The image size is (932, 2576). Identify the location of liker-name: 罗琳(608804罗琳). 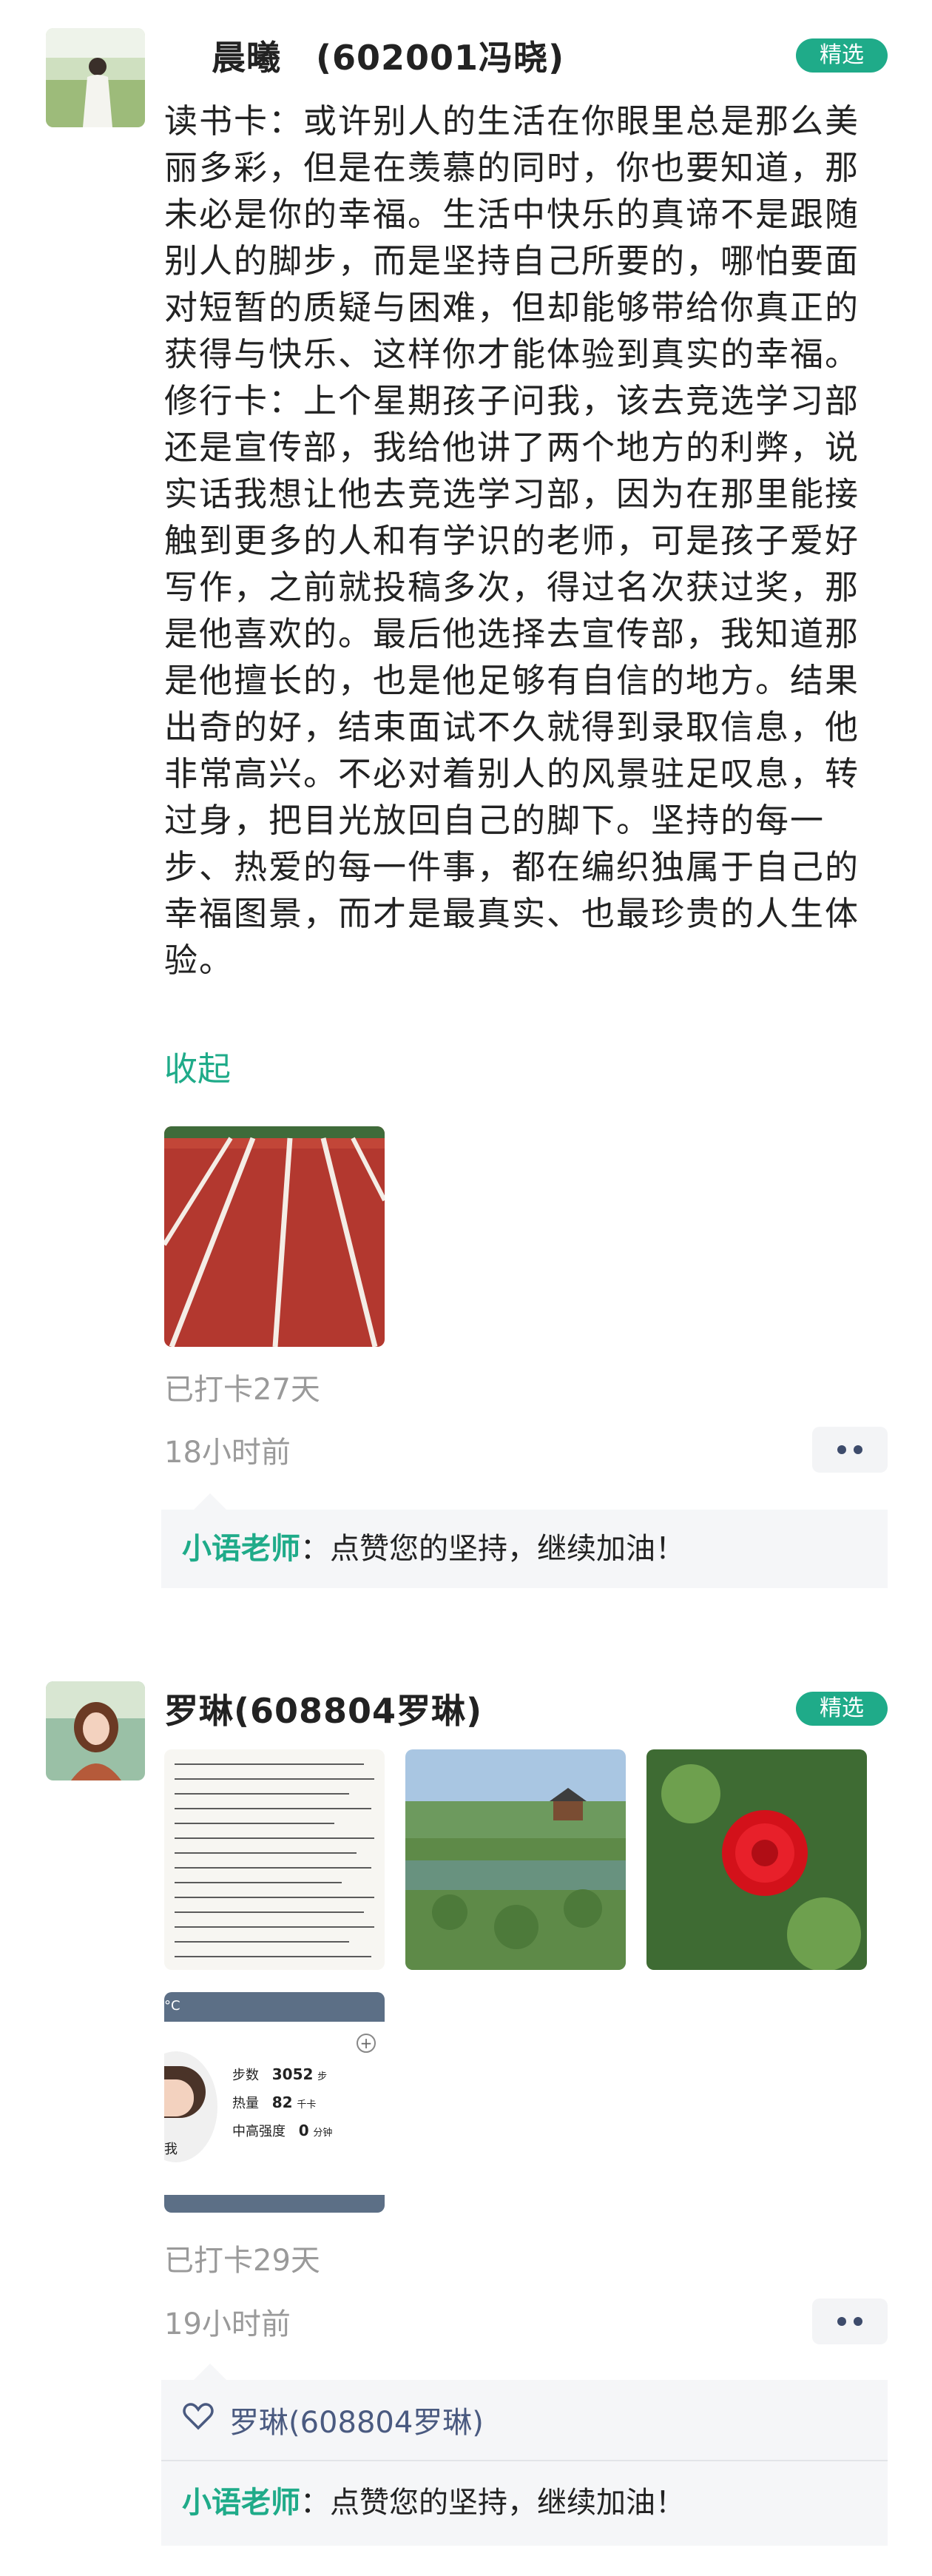
(357, 2419).